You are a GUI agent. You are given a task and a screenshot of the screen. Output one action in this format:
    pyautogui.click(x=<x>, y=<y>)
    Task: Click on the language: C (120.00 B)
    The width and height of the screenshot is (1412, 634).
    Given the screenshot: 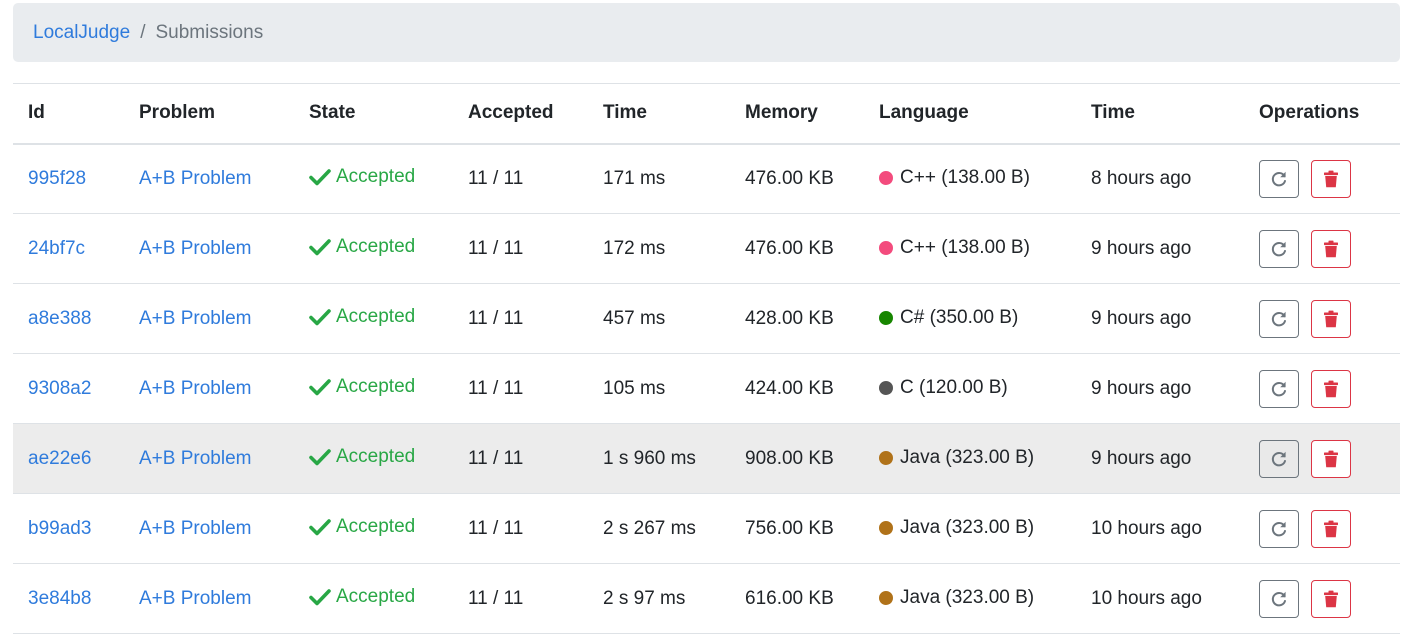 What is the action you would take?
    pyautogui.click(x=943, y=388)
    